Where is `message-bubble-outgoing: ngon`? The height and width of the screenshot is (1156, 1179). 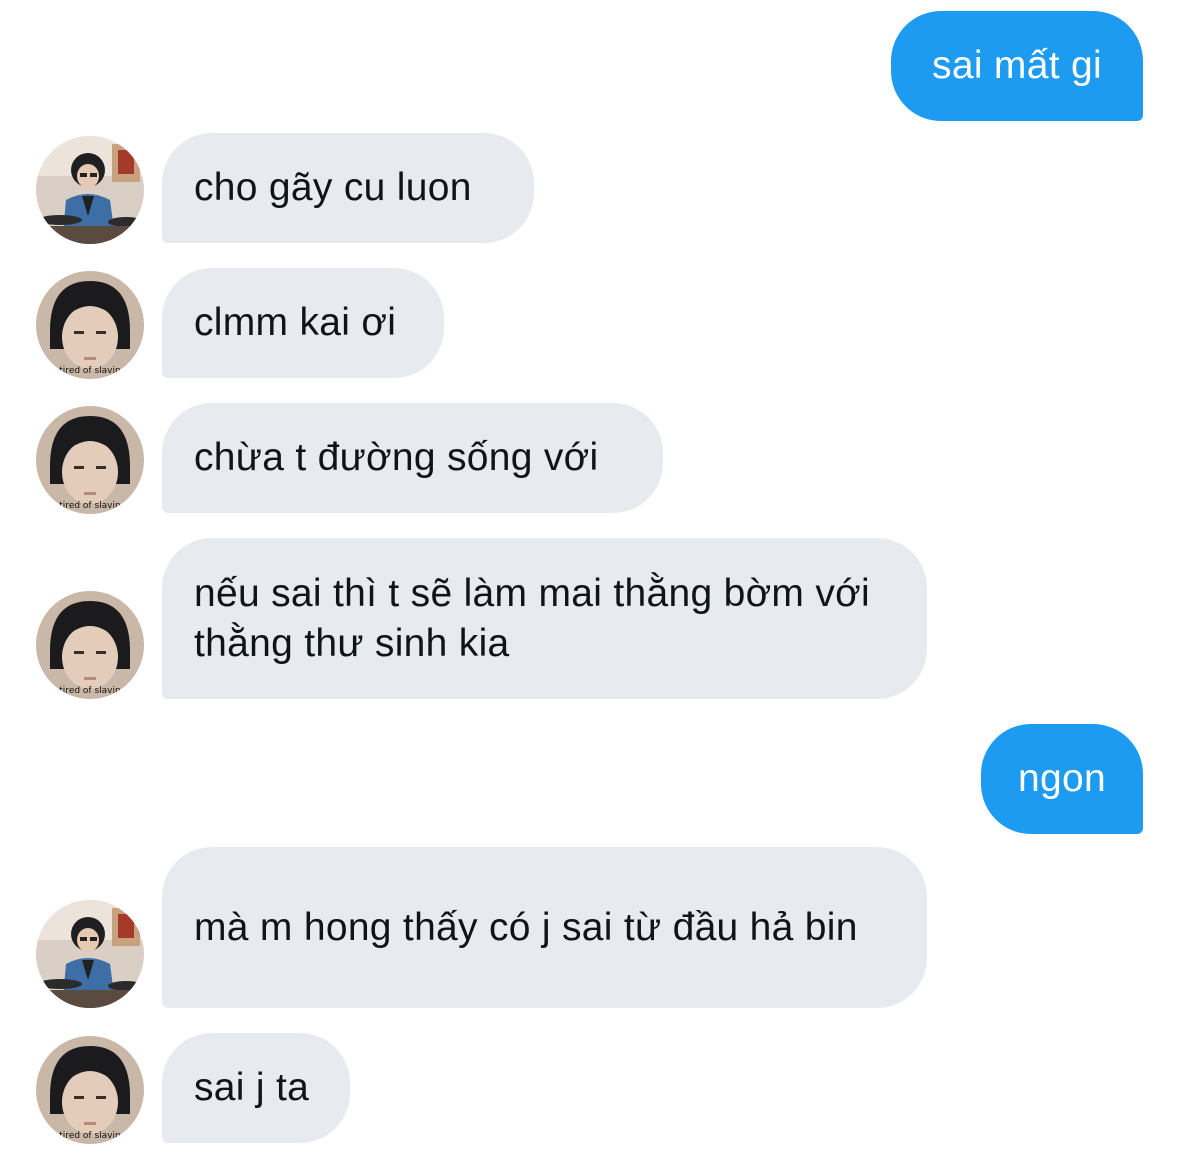
message-bubble-outgoing: ngon is located at coordinates (1062, 779).